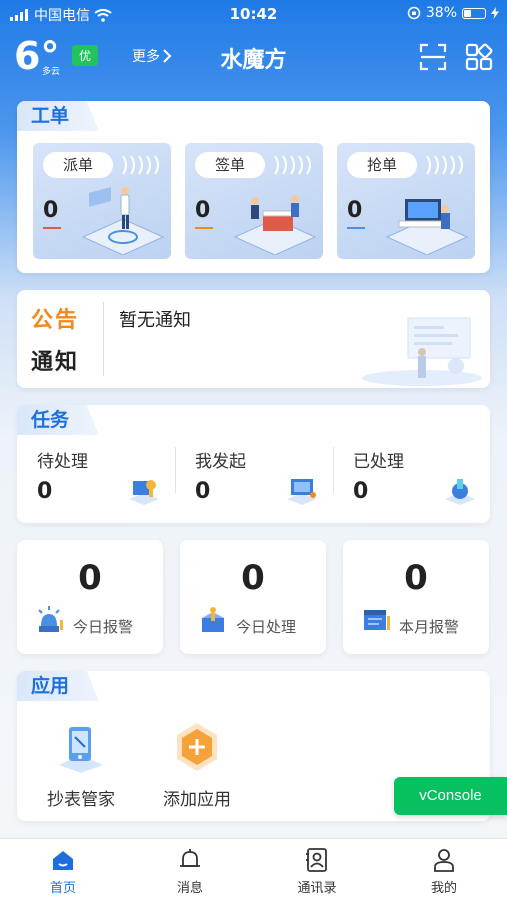 The image size is (507, 900). I want to click on dispatch-tile: 派单 0, so click(102, 201).